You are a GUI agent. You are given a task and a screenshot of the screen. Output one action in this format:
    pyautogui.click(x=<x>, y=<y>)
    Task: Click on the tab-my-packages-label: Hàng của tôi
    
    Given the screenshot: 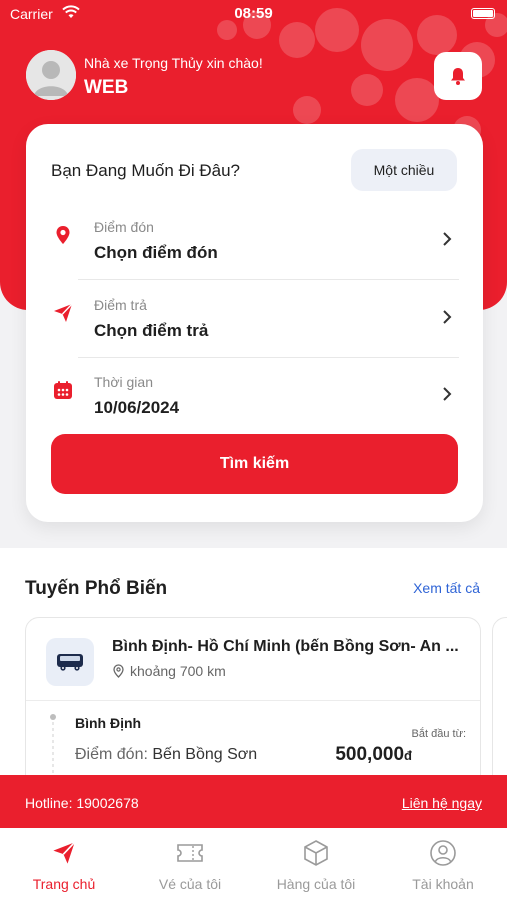 What is the action you would take?
    pyautogui.click(x=316, y=884)
    